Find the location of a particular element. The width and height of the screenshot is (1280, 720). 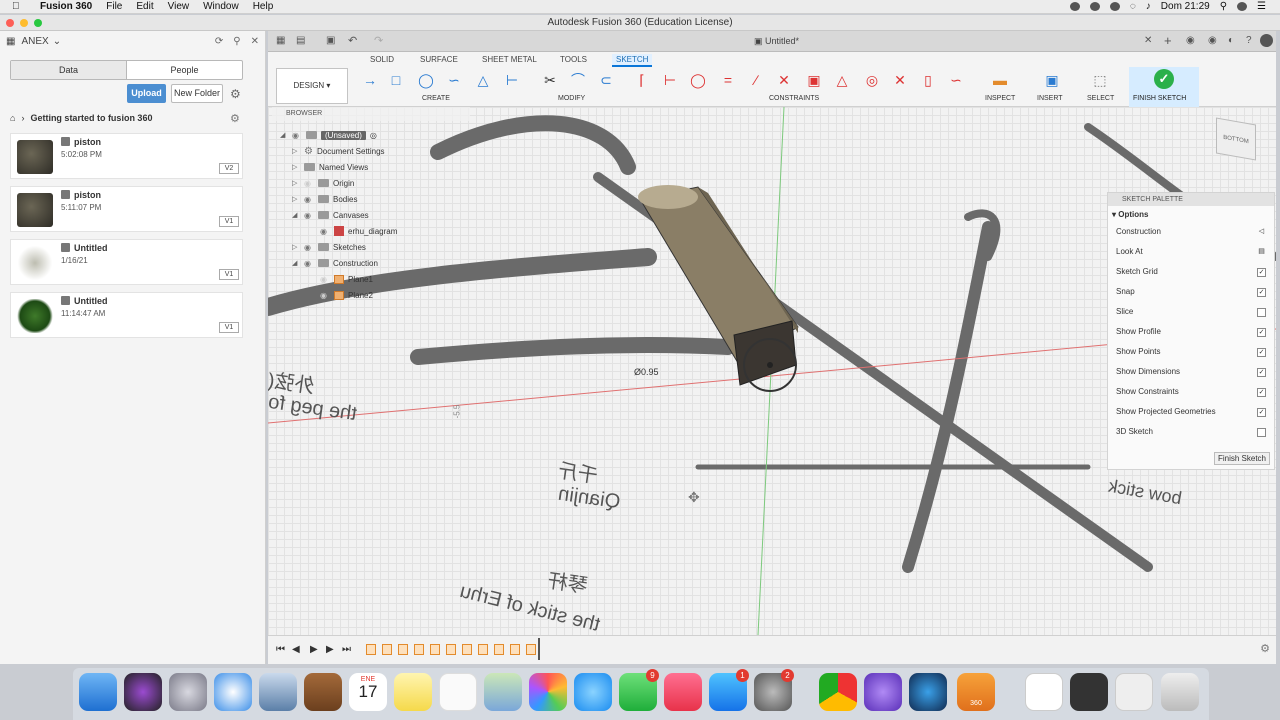

project-name: Getting started to fusion 360 is located at coordinates (91, 118).